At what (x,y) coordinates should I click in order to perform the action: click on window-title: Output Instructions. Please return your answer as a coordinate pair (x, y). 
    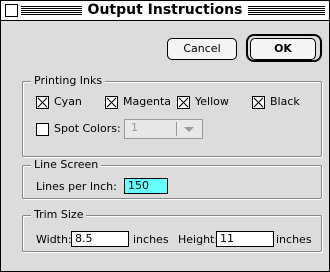
    Looking at the image, I should click on (165, 10).